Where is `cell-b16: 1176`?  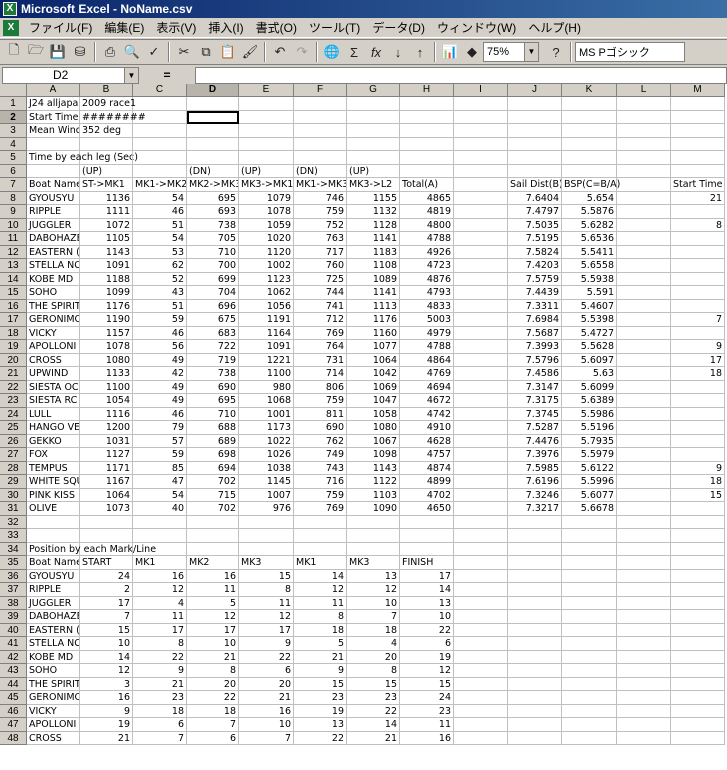
cell-b16: 1176 is located at coordinates (106, 306).